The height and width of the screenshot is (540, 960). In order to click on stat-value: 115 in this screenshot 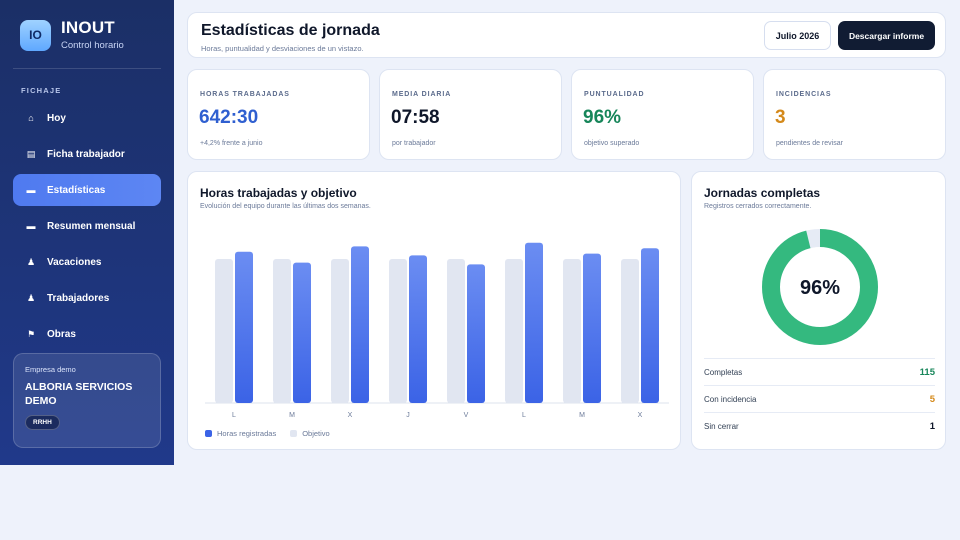, I will do `click(927, 372)`.